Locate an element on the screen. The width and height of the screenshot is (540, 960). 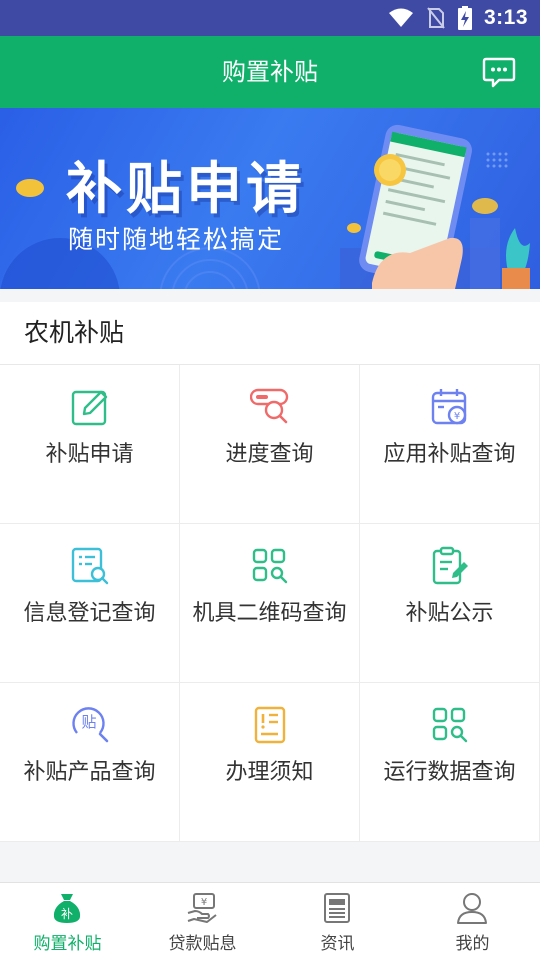
money-bag-icon: 补 is located at coordinates (67, 908).